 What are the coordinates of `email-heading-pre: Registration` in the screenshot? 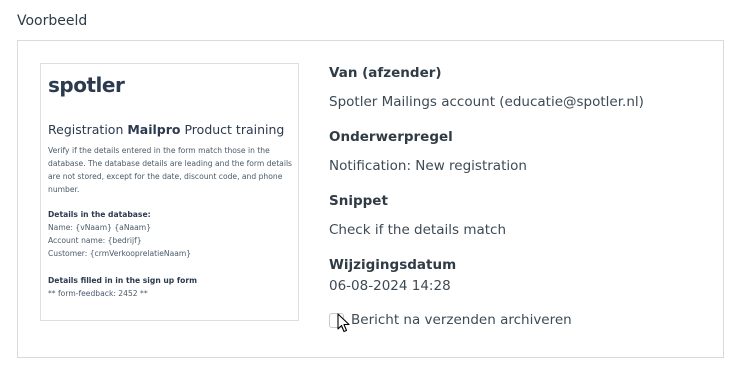 It's located at (88, 129).